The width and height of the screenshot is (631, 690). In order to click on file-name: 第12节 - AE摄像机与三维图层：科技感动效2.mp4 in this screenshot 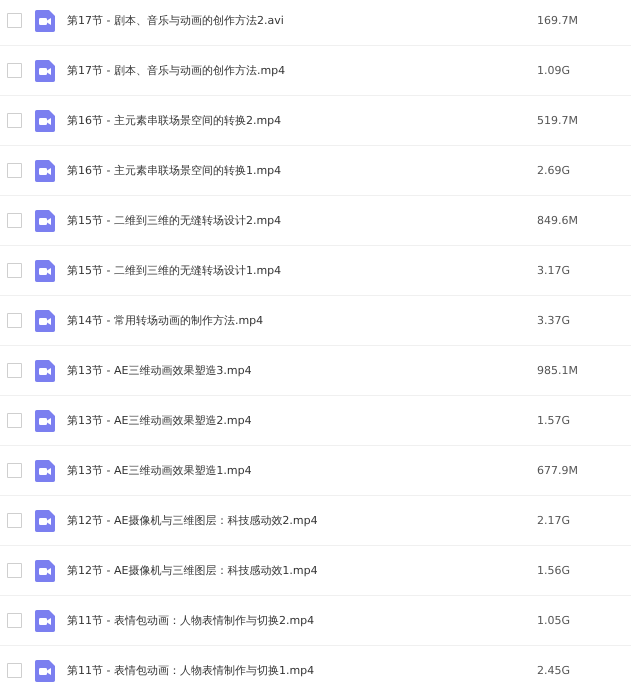, I will do `click(193, 520)`.